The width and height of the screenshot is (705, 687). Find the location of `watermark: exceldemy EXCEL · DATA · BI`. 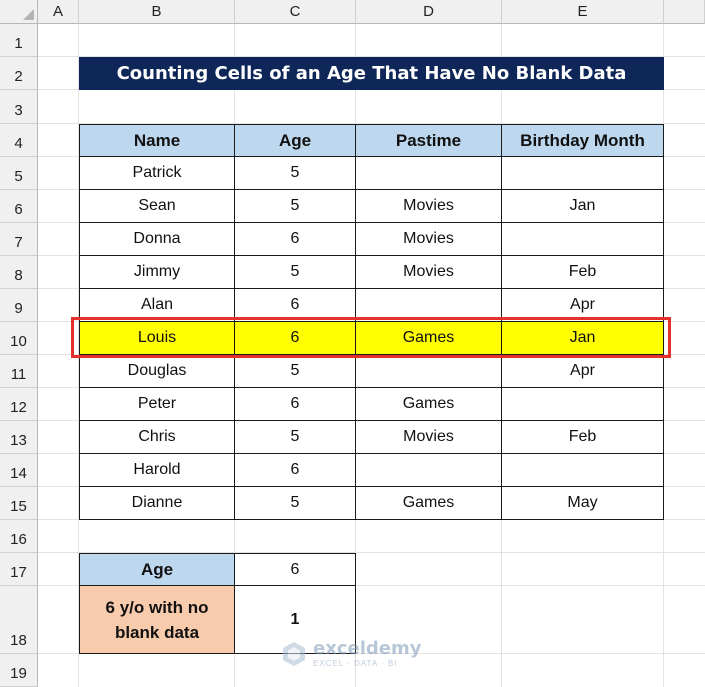

watermark: exceldemy EXCEL · DATA · BI is located at coordinates (351, 654).